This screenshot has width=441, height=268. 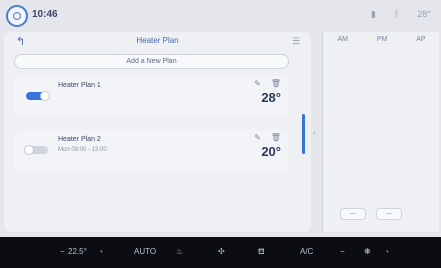 I want to click on status-icons: ▮ ᛒ 28°, so click(x=401, y=14).